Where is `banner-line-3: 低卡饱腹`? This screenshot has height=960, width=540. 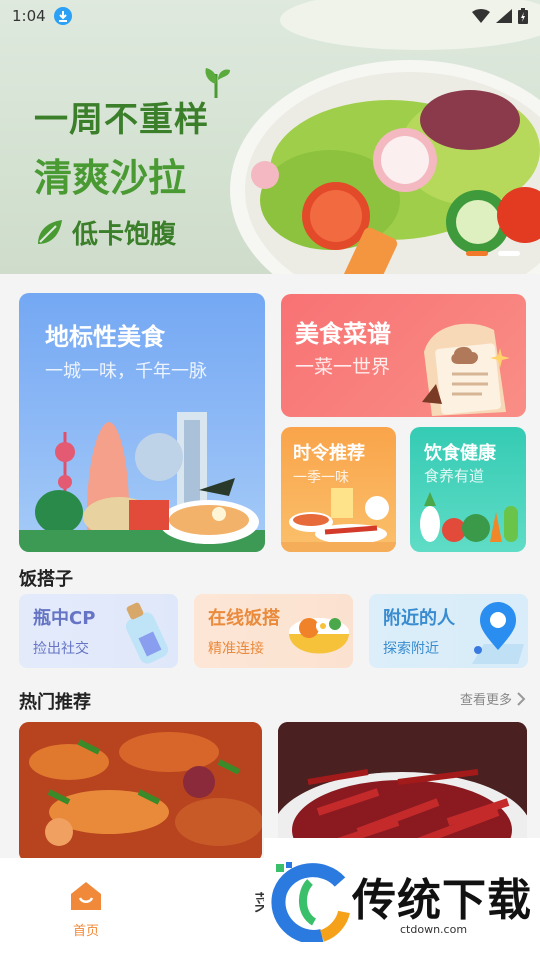 banner-line-3: 低卡饱腹 is located at coordinates (124, 235).